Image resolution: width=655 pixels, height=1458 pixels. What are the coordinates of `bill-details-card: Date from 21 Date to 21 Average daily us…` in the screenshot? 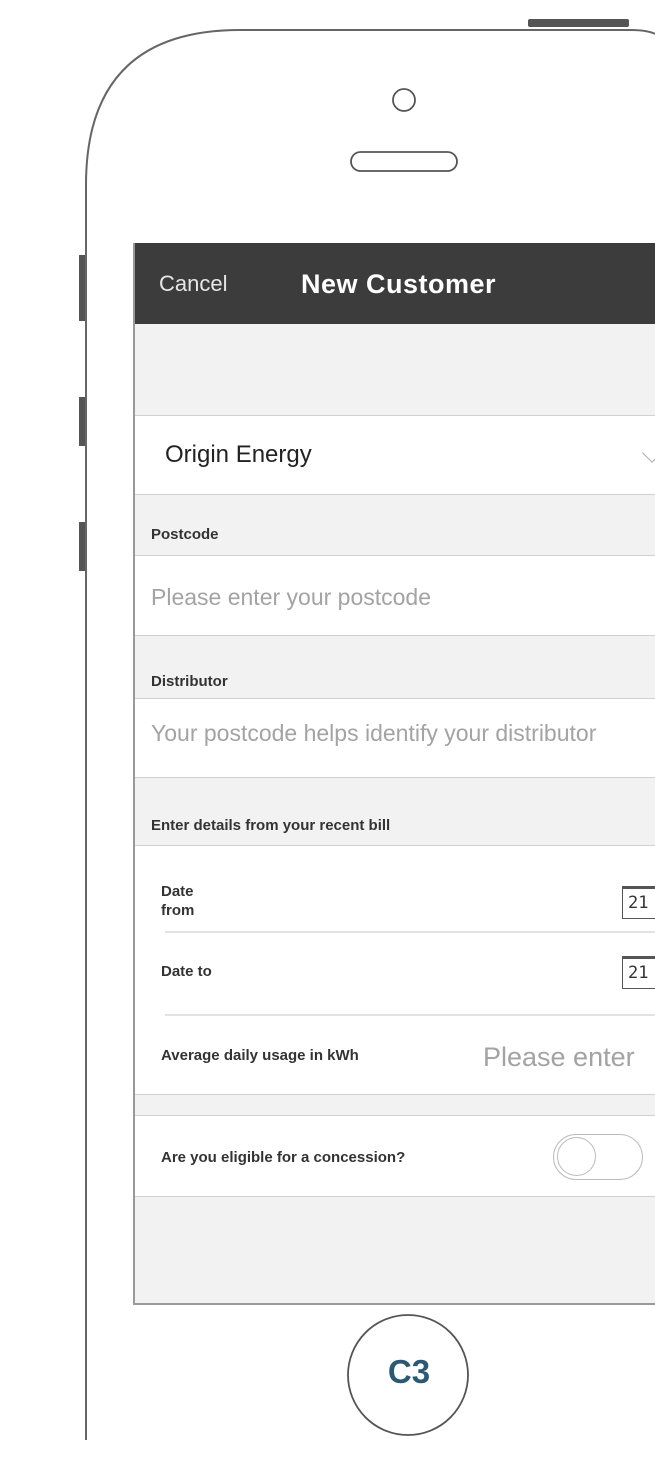 It's located at (395, 970).